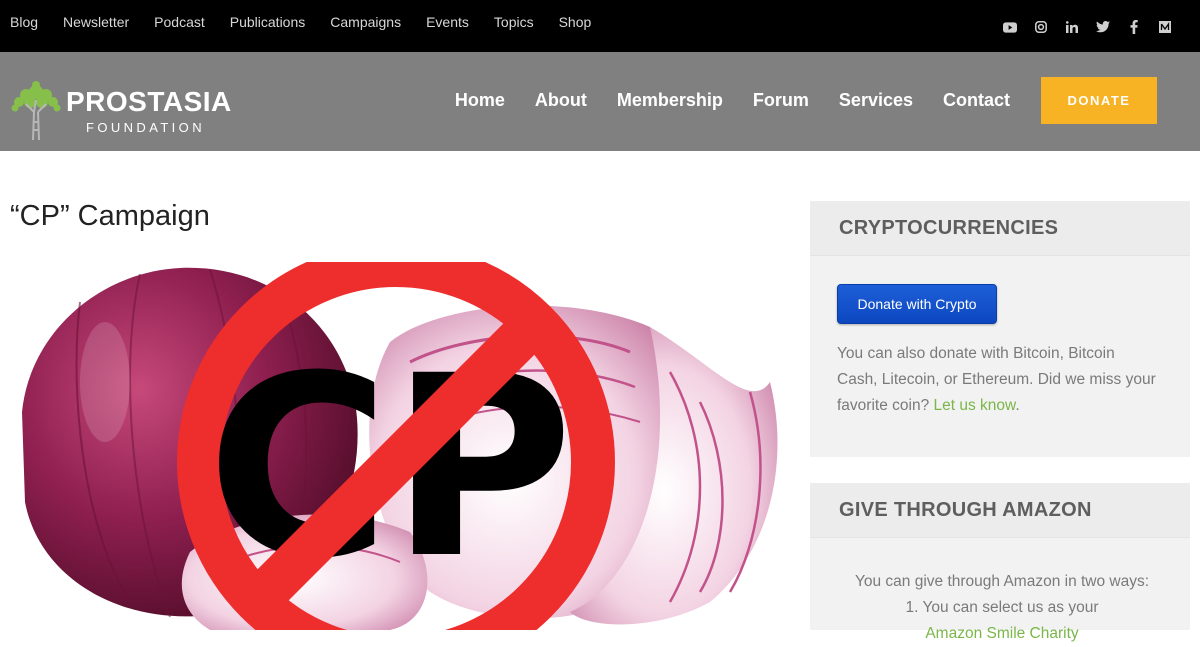 The width and height of the screenshot is (1200, 647). I want to click on utility-link-podcast: Podcast, so click(179, 22).